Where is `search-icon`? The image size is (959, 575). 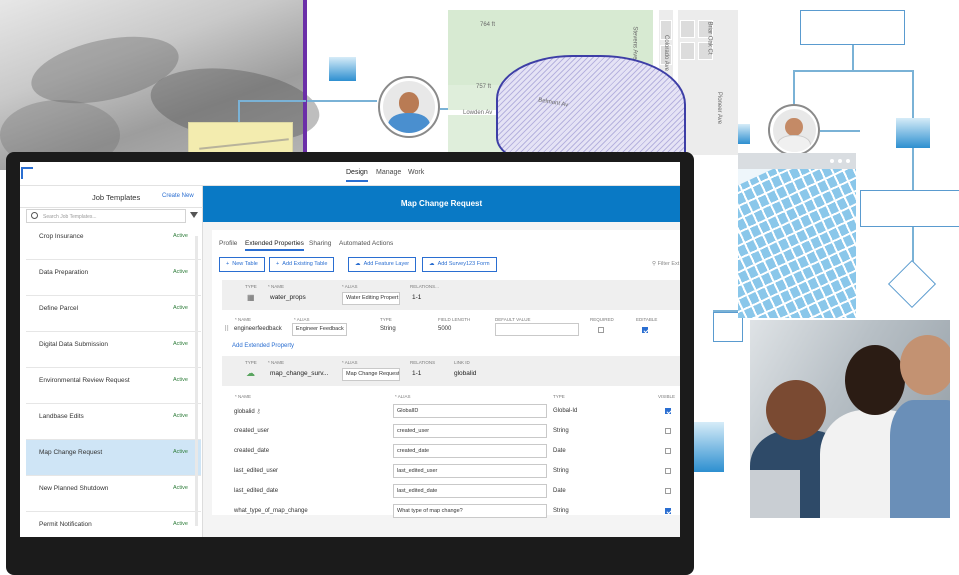 search-icon is located at coordinates (34, 215).